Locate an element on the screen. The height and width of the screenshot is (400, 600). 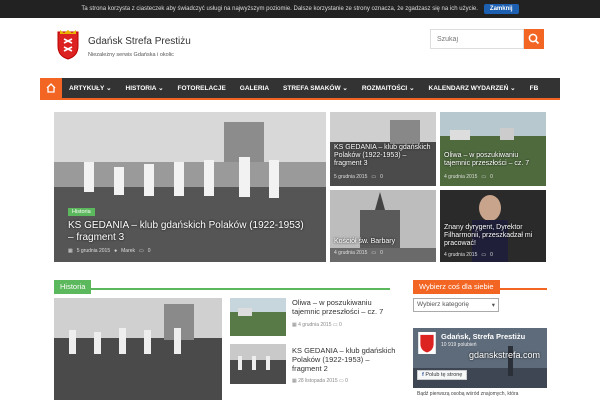
nav-item-rozmaitosci: ROZMAITOŚCI ⌄ is located at coordinates (388, 88).